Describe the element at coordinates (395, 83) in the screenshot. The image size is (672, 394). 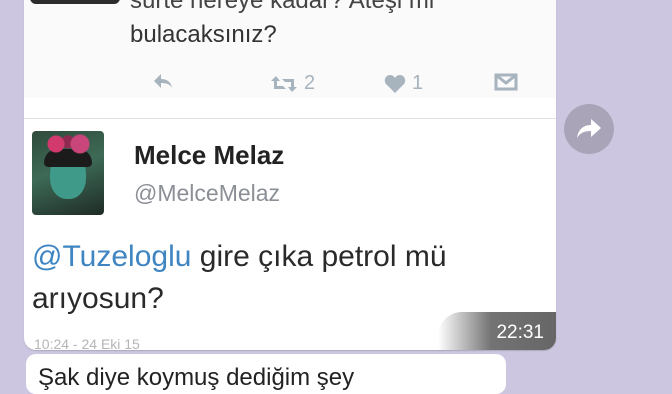
I see `heart-icon` at that location.